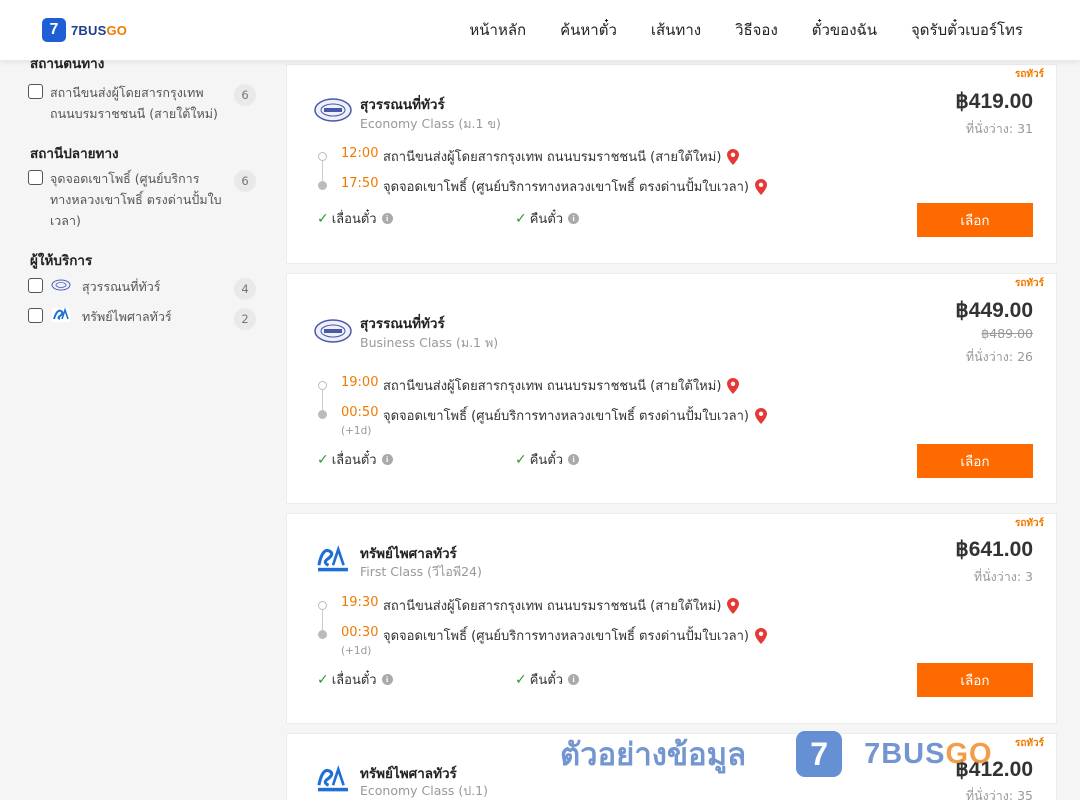  What do you see at coordinates (360, 382) in the screenshot?
I see `depart-time: 19:00` at bounding box center [360, 382].